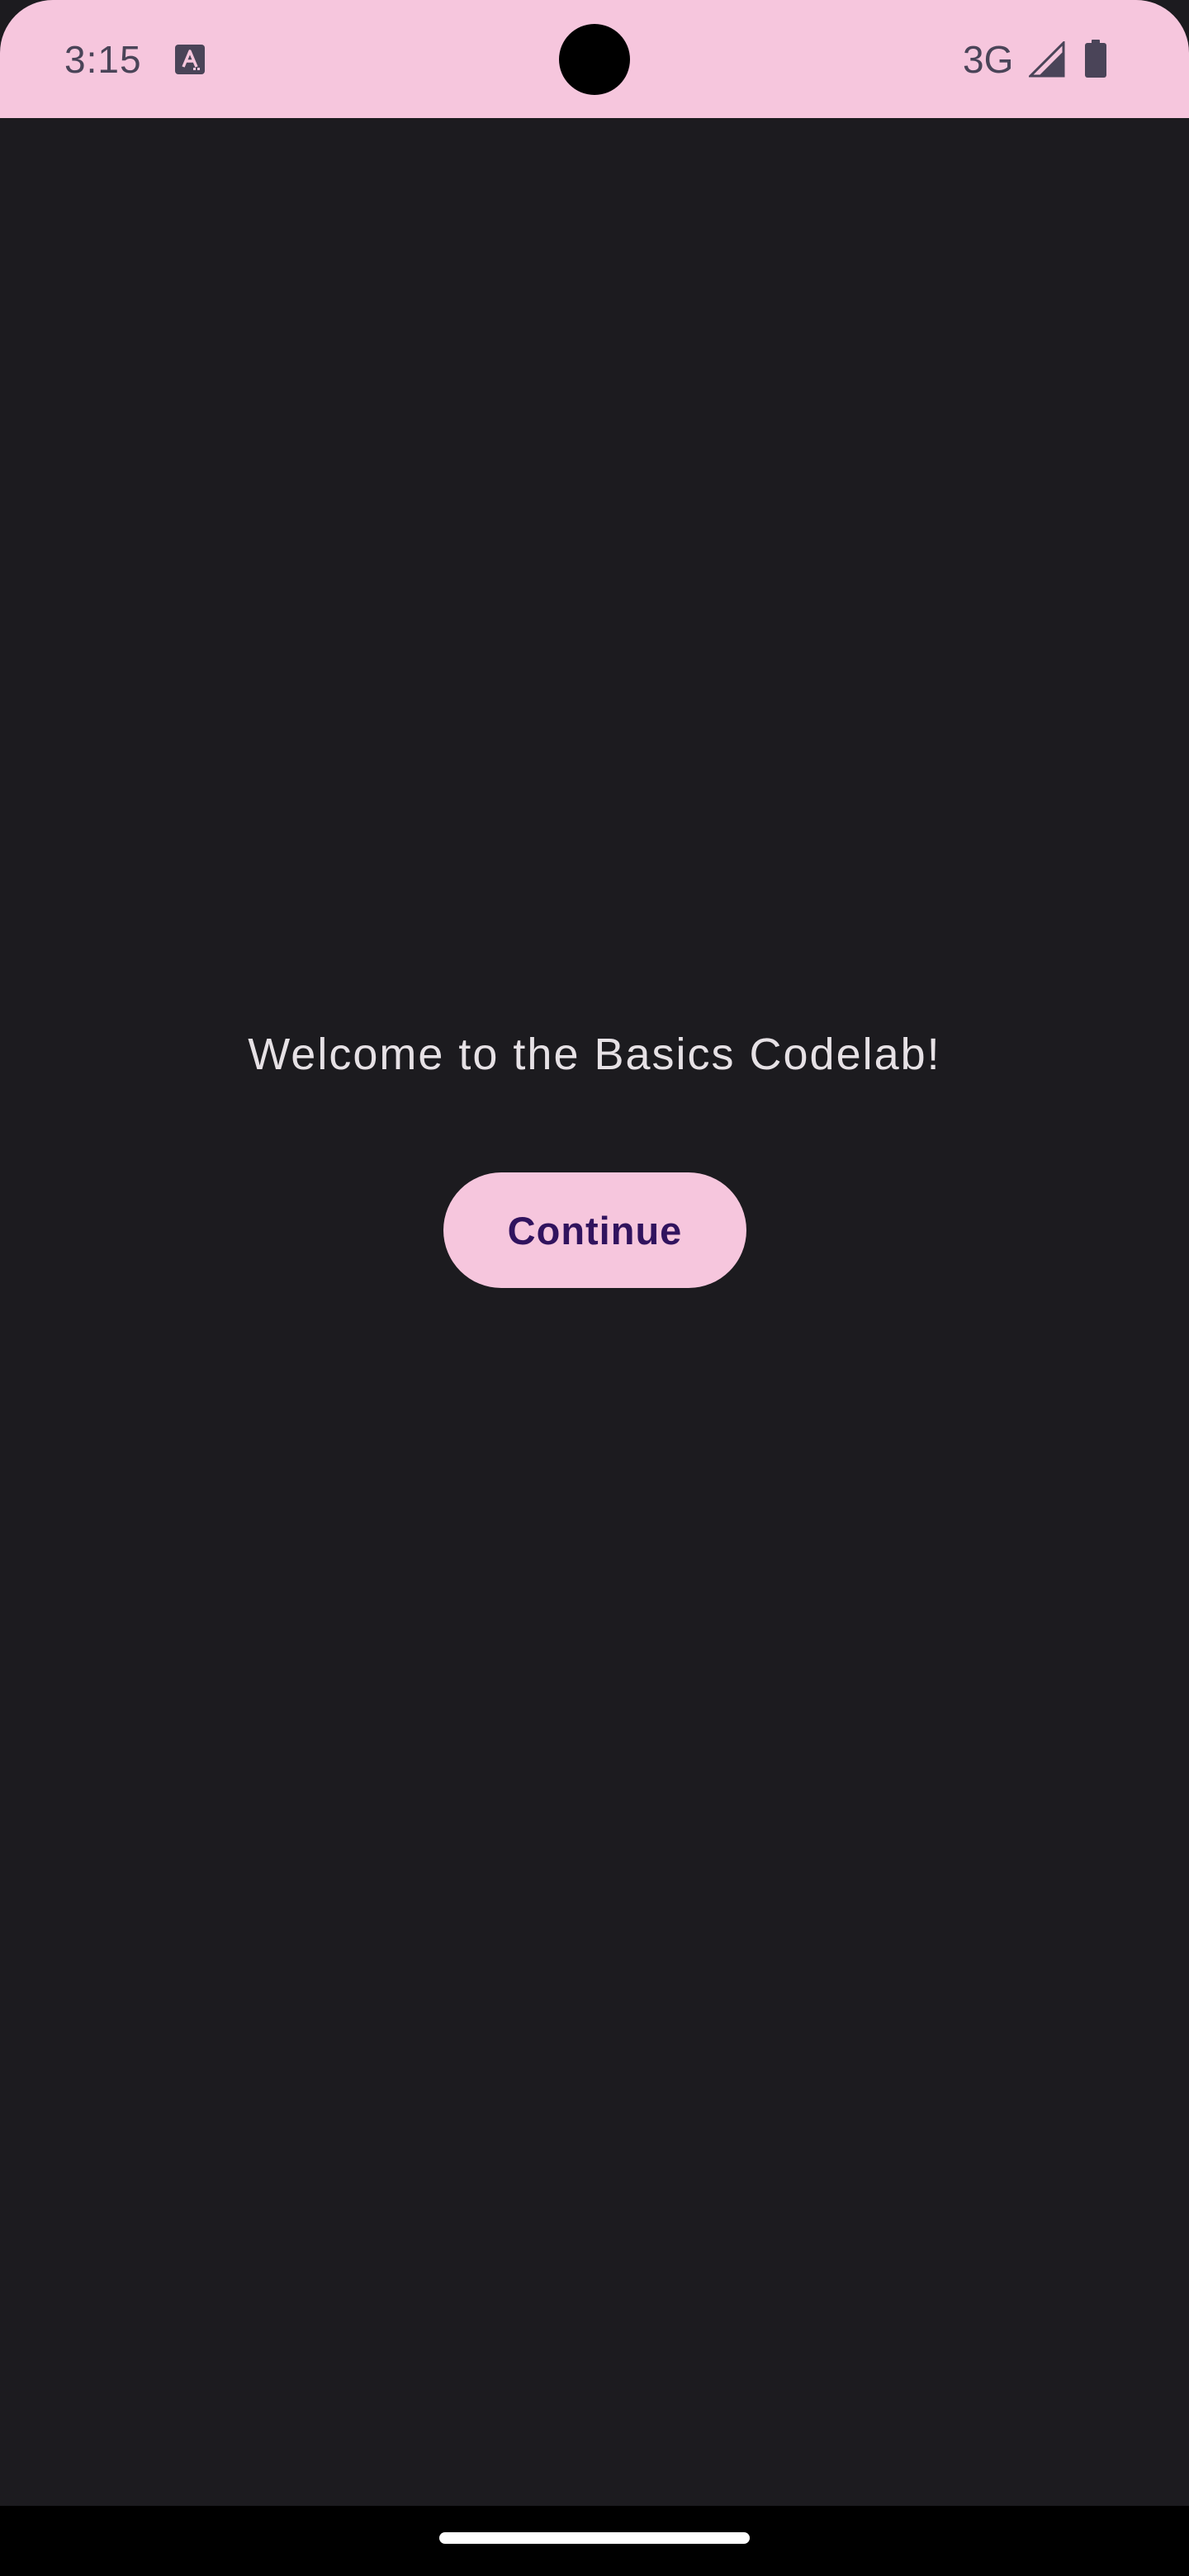  Describe the element at coordinates (594, 1054) in the screenshot. I see `welcome-message: Welcome to the Basics Codelab!` at that location.